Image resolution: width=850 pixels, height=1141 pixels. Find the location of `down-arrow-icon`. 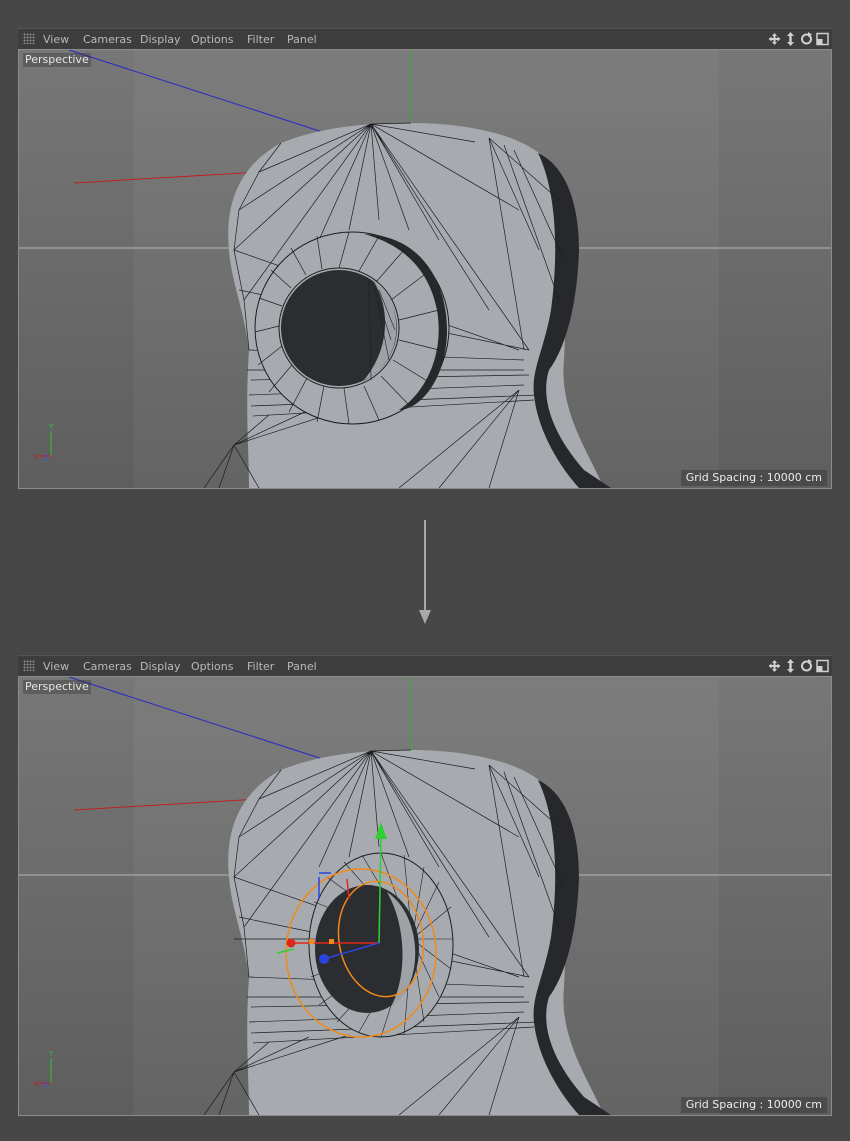

down-arrow-icon is located at coordinates (425, 572).